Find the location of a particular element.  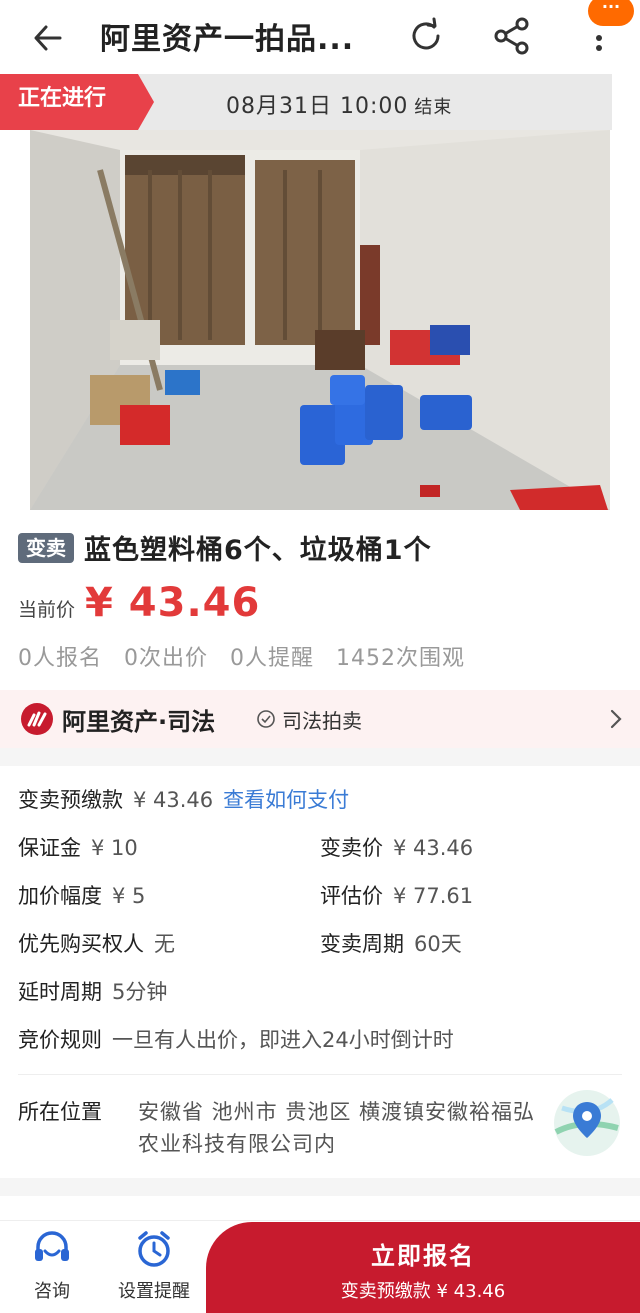

period-value: 60天 is located at coordinates (438, 944).